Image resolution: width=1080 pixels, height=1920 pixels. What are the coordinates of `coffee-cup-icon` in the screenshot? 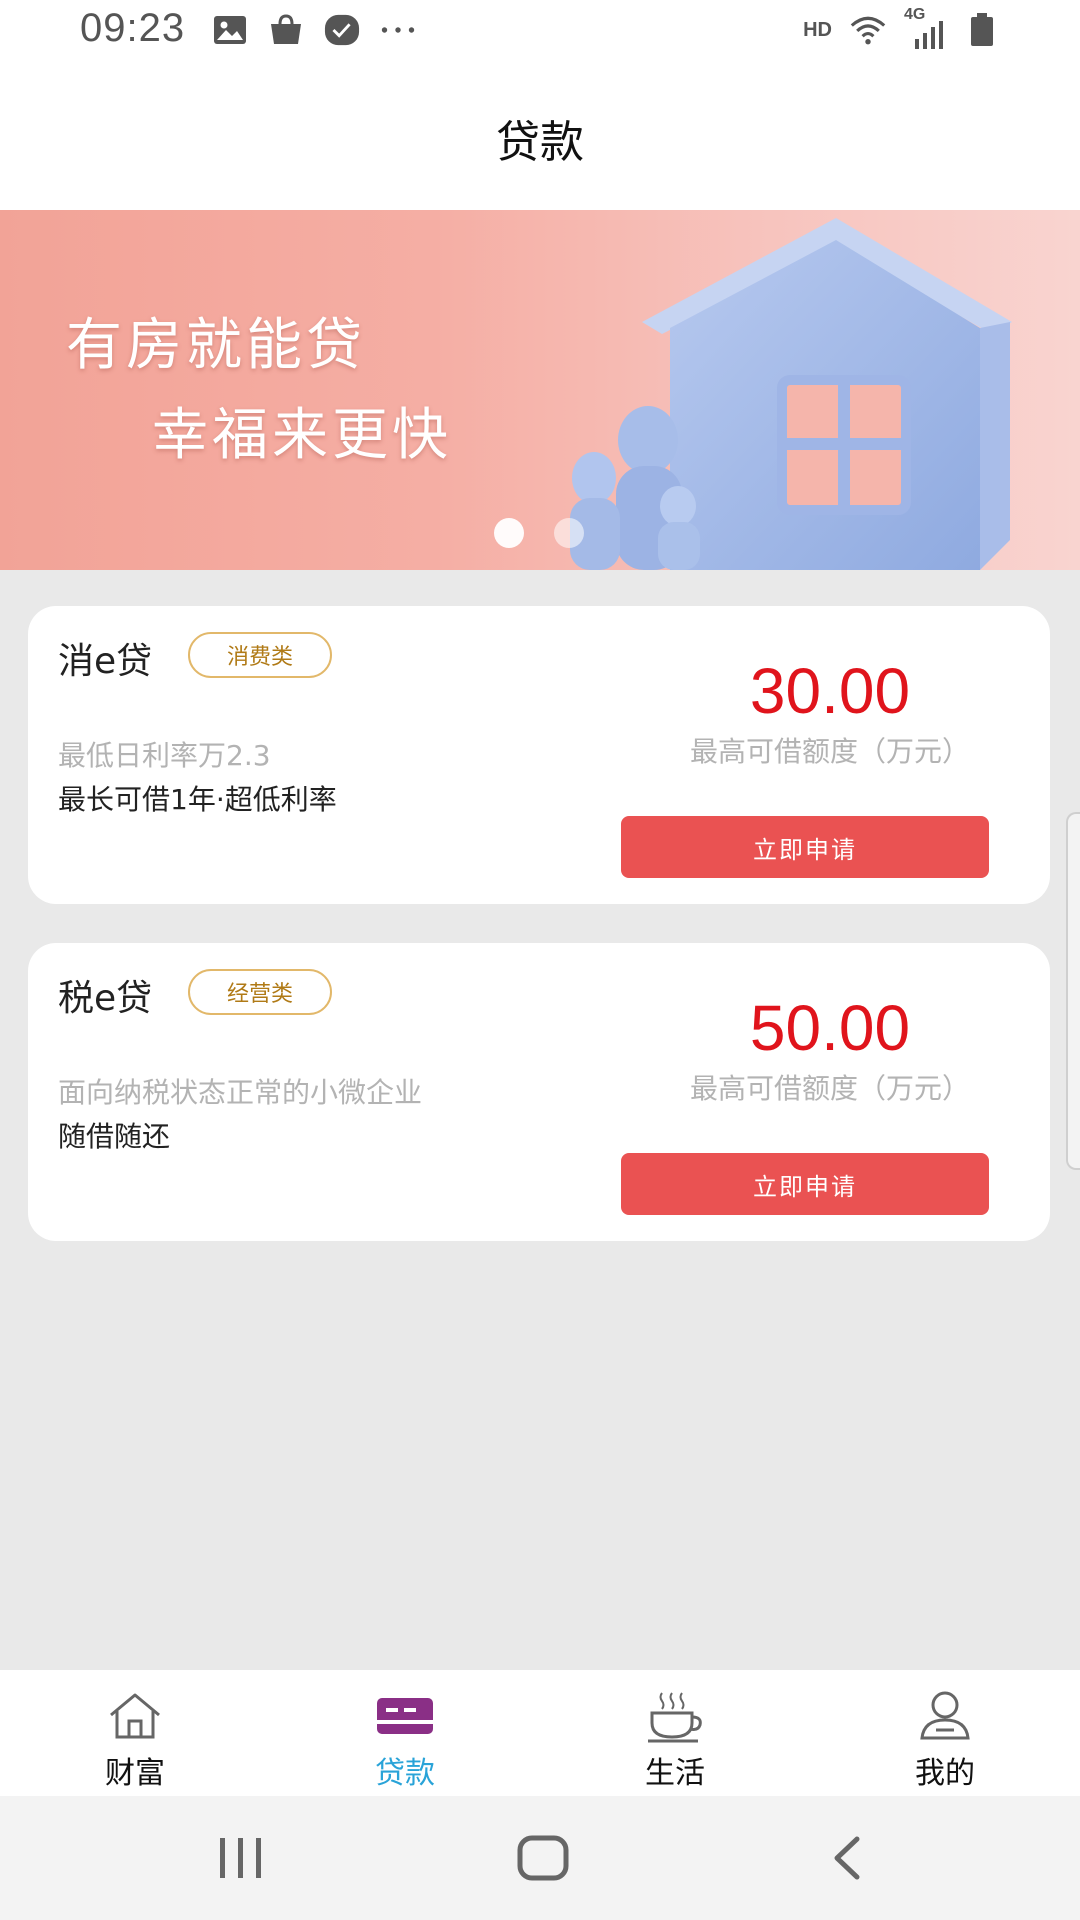 It's located at (675, 1716).